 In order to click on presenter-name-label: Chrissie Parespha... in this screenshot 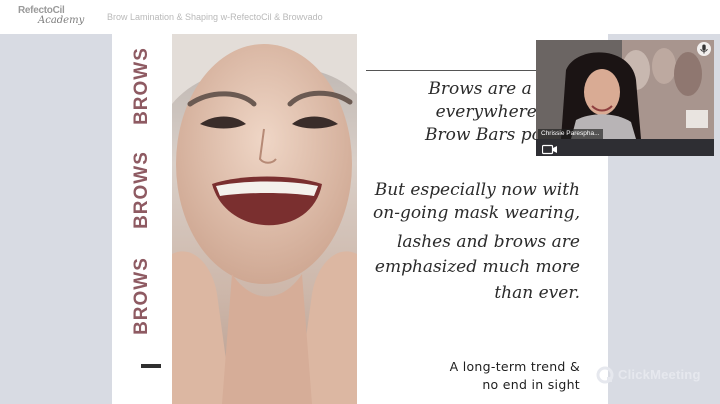, I will do `click(570, 134)`.